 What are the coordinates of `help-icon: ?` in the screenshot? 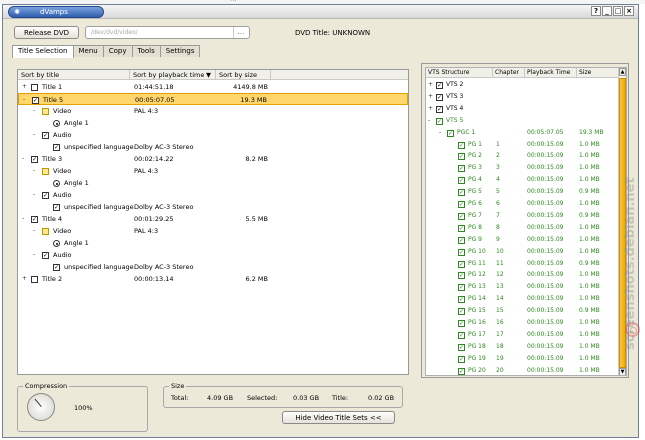 It's located at (596, 11).